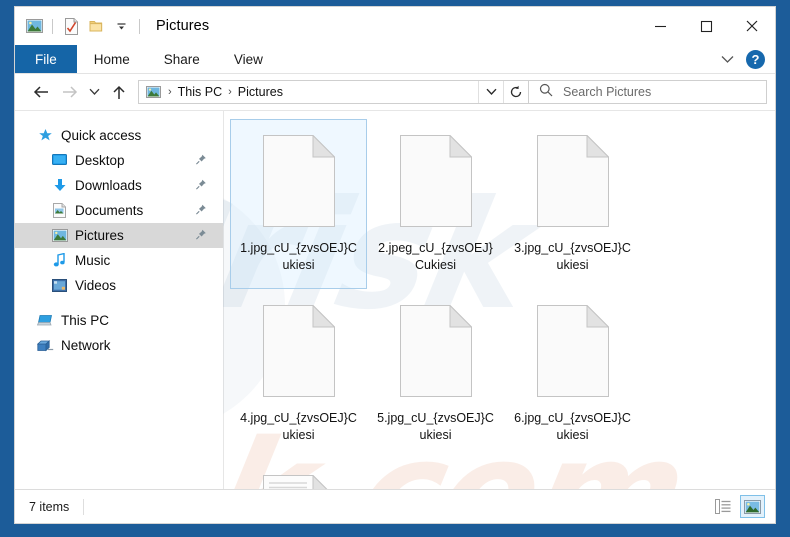 The image size is (790, 537). Describe the element at coordinates (96, 26) in the screenshot. I see `new-folder-icon` at that location.